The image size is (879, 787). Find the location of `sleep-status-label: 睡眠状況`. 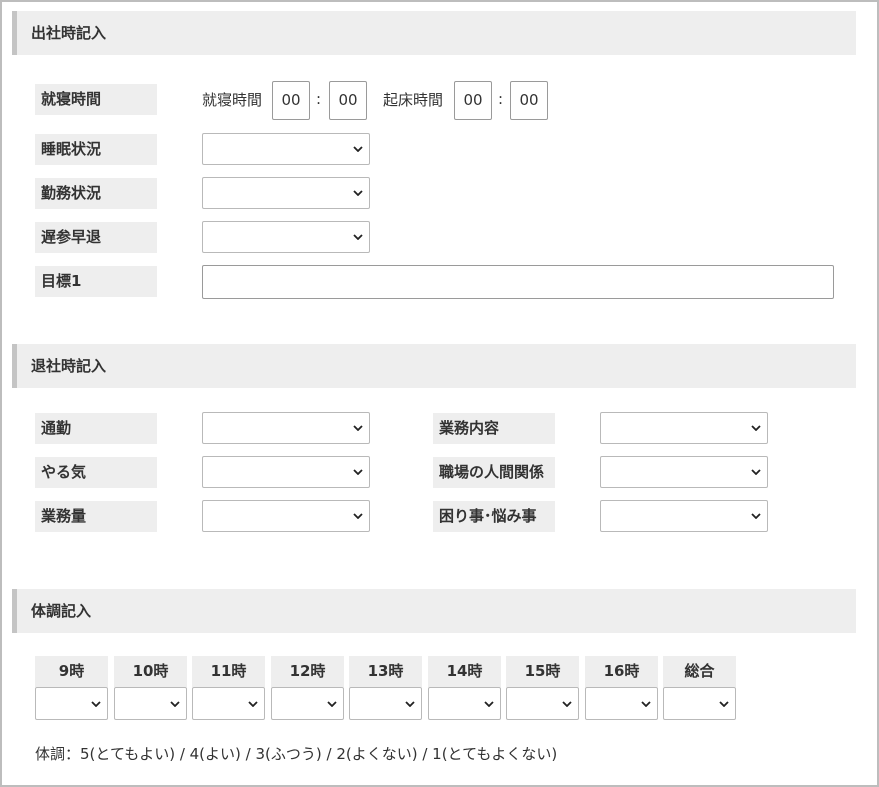

sleep-status-label: 睡眠状況 is located at coordinates (96, 149).